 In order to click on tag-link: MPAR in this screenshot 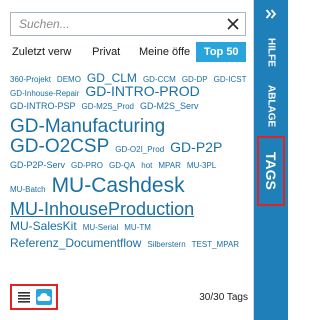, I will do `click(169, 166)`.